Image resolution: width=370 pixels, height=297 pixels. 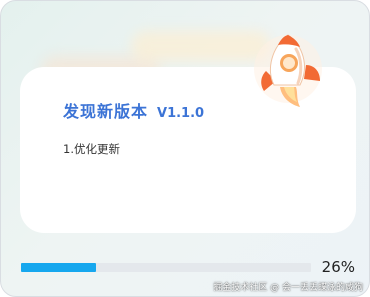 I want to click on rocket-icon, so click(x=288, y=70).